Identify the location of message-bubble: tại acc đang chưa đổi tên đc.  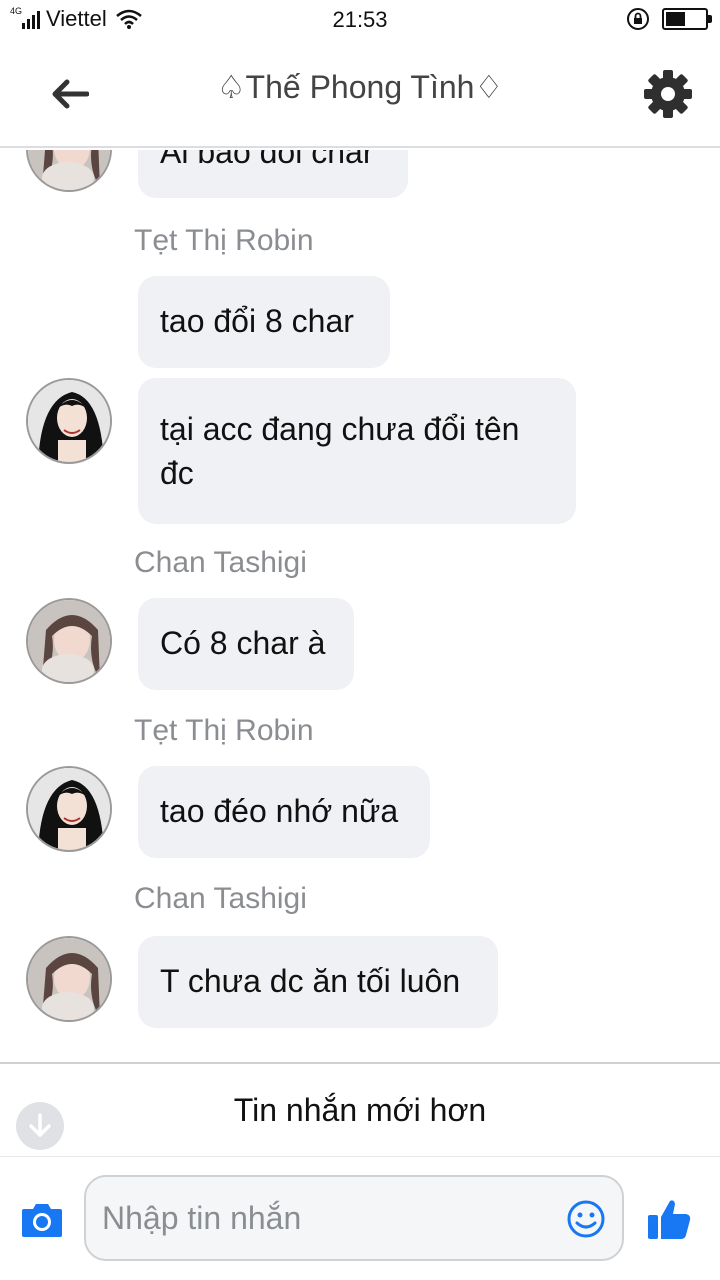
(357, 451).